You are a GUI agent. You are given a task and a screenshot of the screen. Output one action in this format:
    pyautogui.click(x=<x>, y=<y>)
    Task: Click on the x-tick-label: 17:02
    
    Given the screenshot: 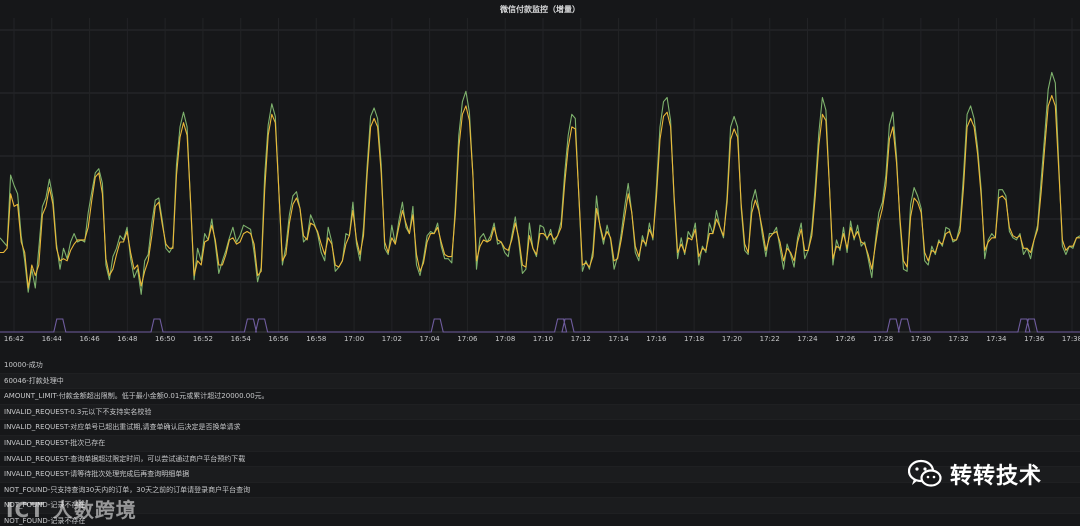 What is the action you would take?
    pyautogui.click(x=392, y=339)
    